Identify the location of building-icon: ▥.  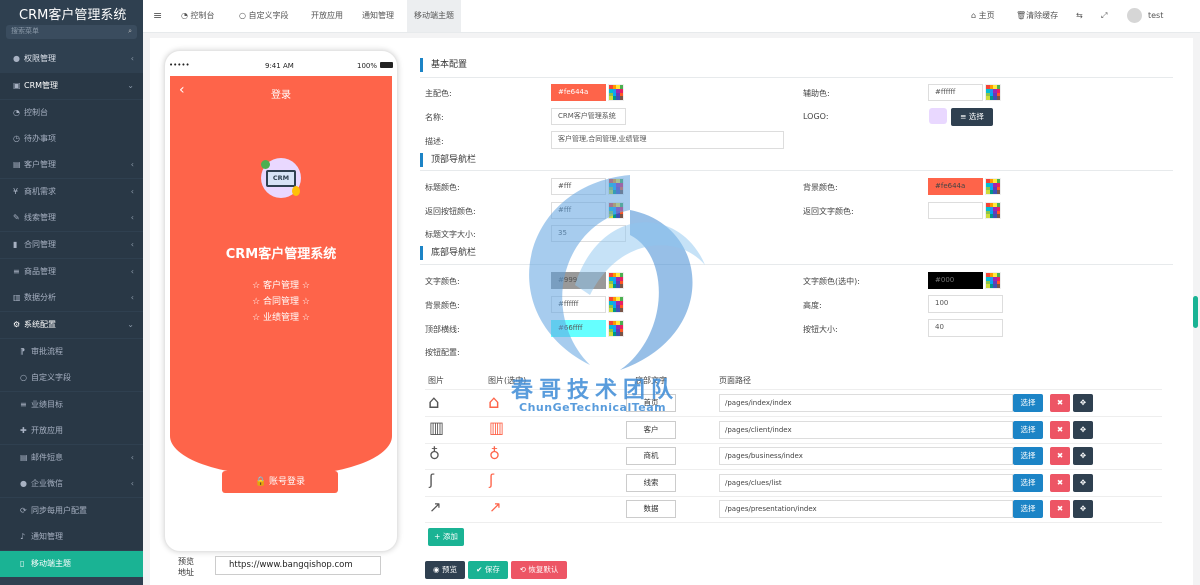
(436, 427).